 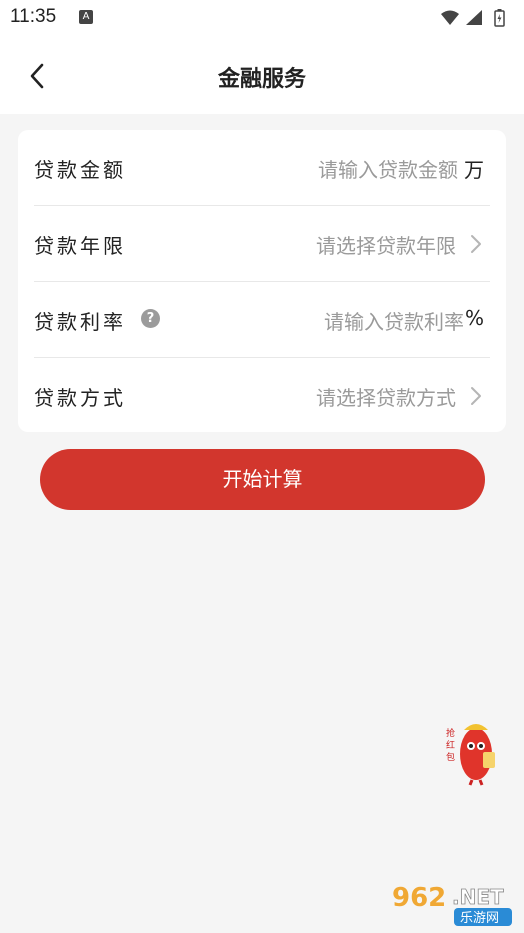 What do you see at coordinates (450, 745) in the screenshot?
I see `svg-text: 红` at bounding box center [450, 745].